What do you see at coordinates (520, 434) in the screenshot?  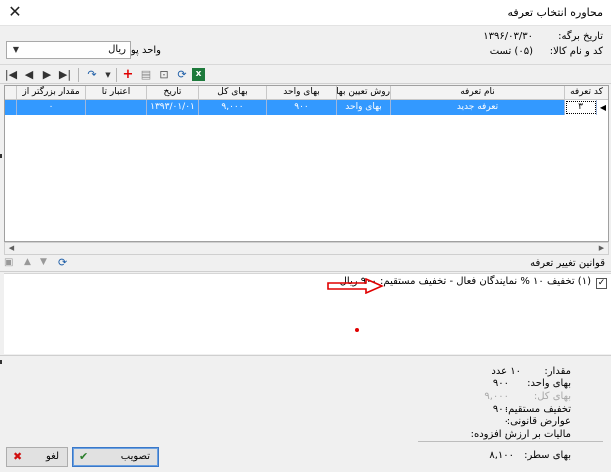 I see `vat-label: مالیات بر ارزش افزوده:` at bounding box center [520, 434].